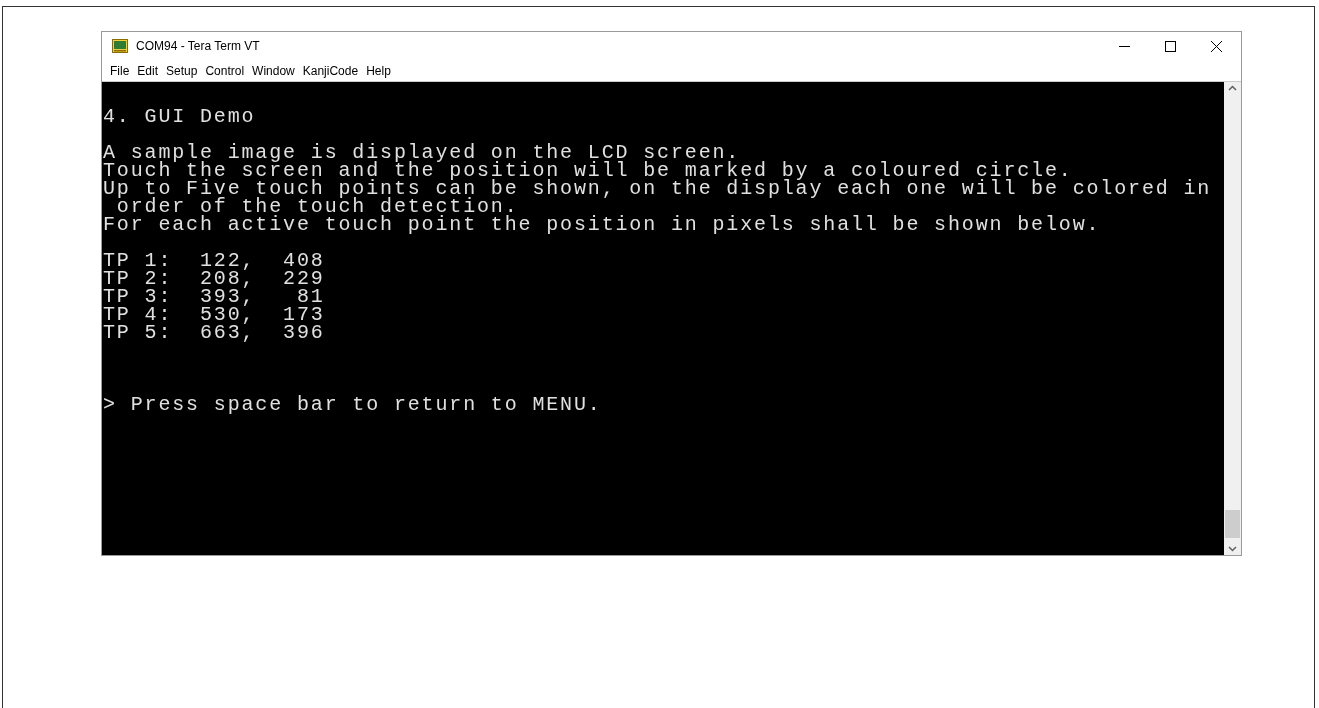  Describe the element at coordinates (378, 70) in the screenshot. I see `menu-item: Help` at that location.